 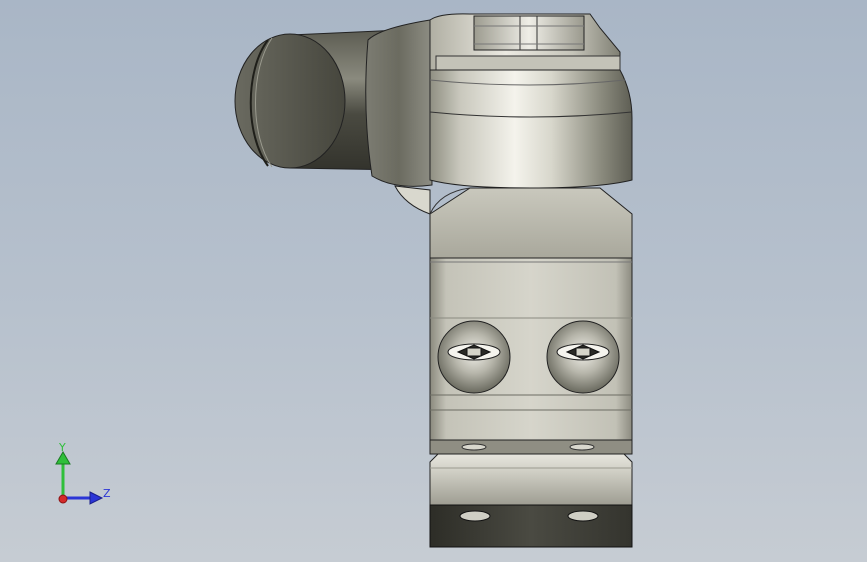 I want to click on x-axis-dot, so click(x=63, y=499).